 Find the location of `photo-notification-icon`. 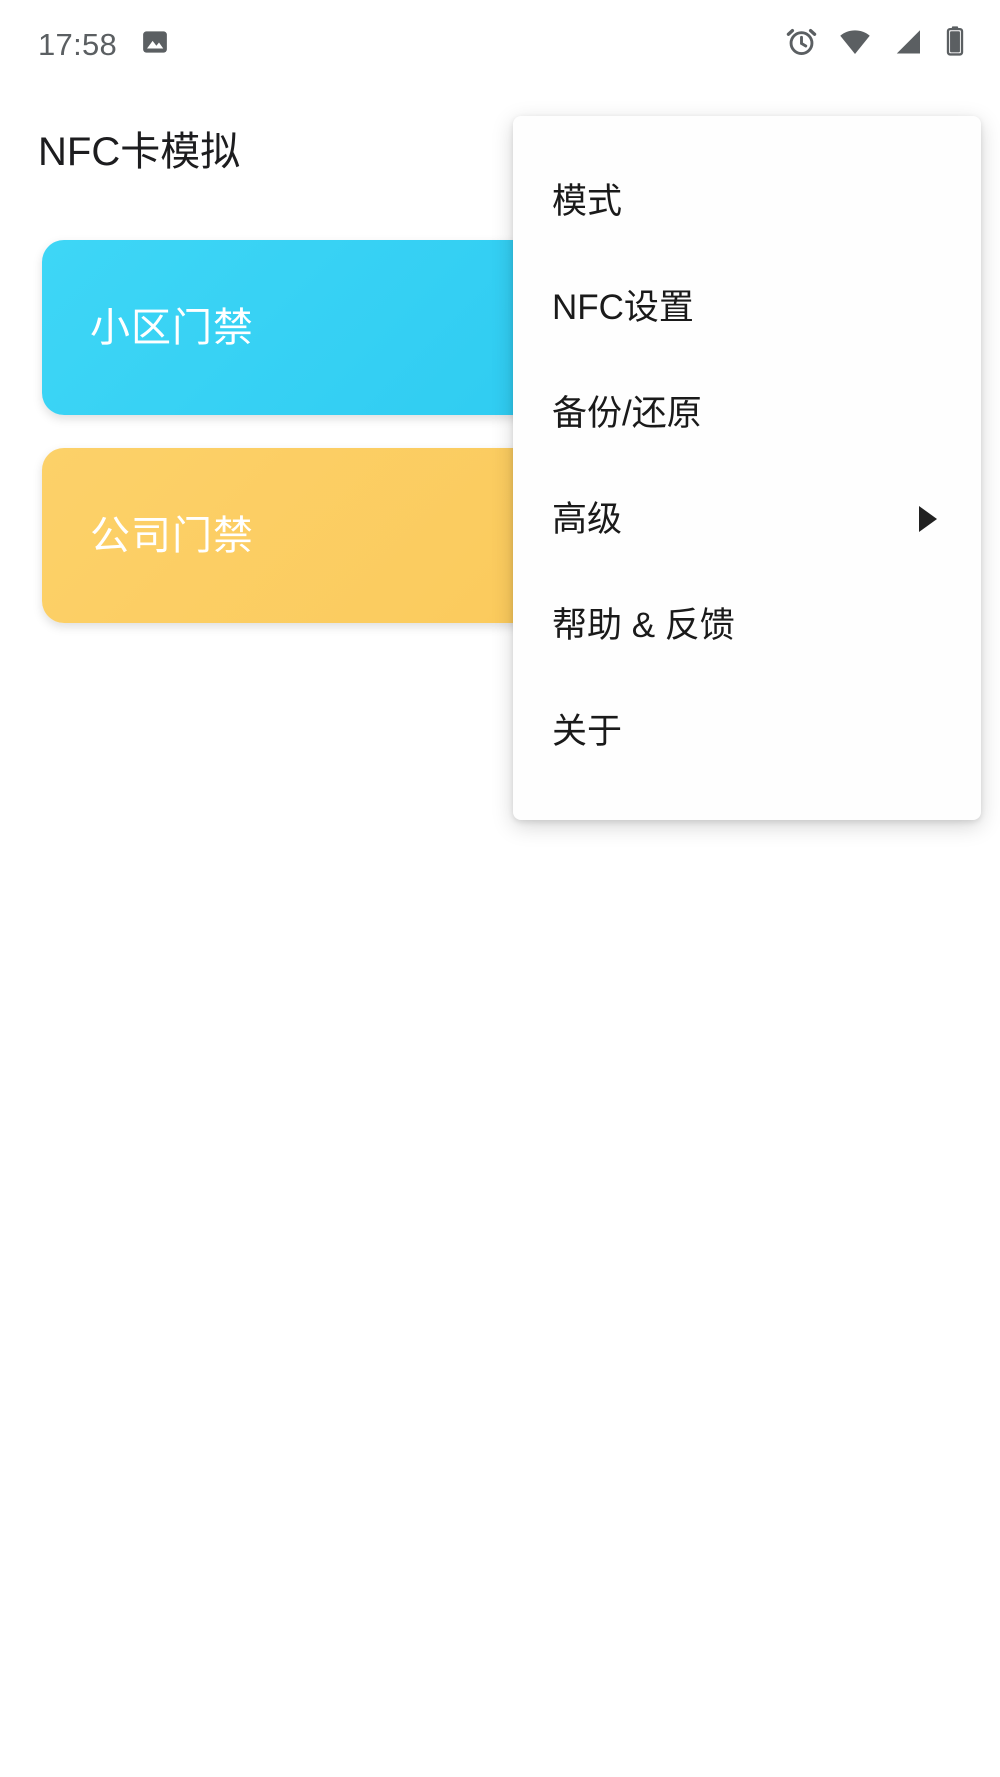

photo-notification-icon is located at coordinates (155, 44).